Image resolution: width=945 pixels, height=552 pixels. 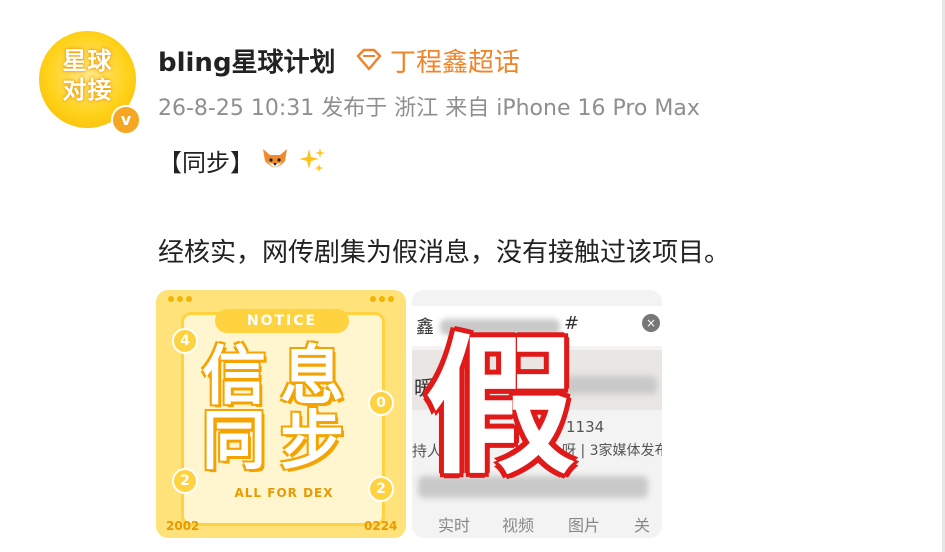 What do you see at coordinates (275, 158) in the screenshot?
I see `fox-emoji-icon` at bounding box center [275, 158].